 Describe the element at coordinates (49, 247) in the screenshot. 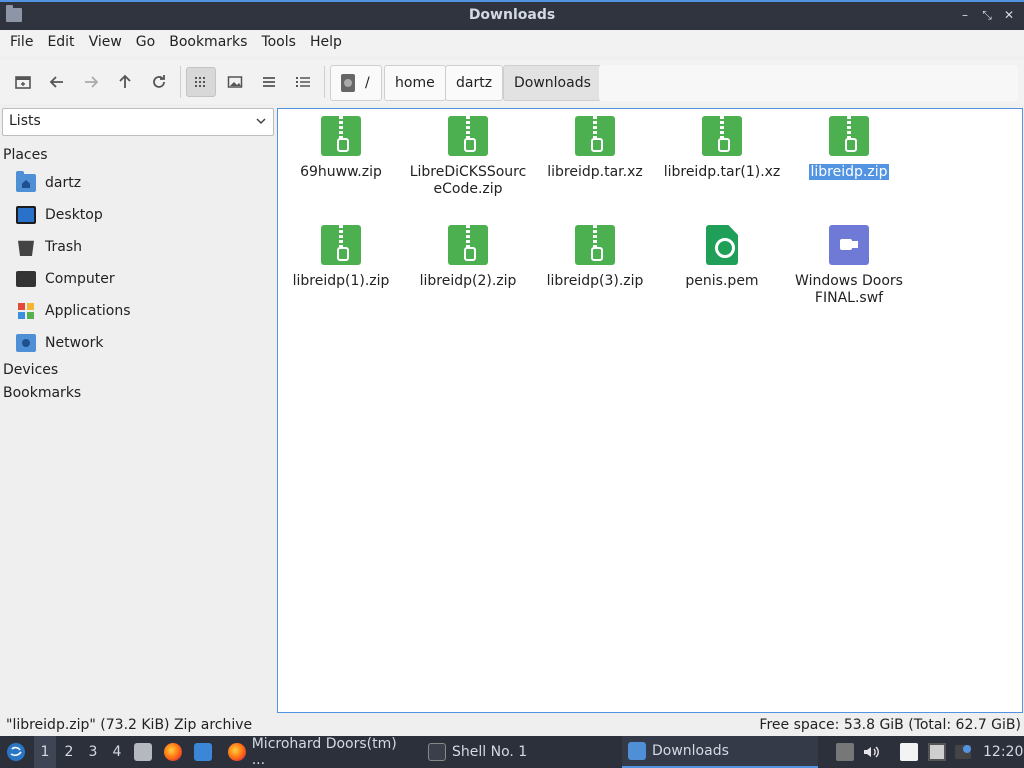

I see `sidebar-item-trash: Trash` at that location.